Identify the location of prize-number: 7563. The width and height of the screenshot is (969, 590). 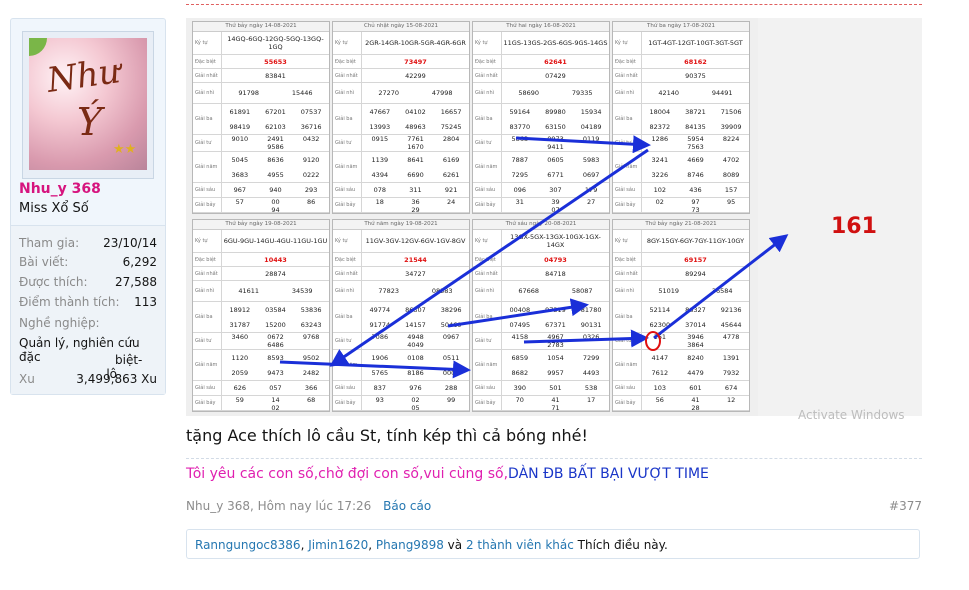
(695, 147).